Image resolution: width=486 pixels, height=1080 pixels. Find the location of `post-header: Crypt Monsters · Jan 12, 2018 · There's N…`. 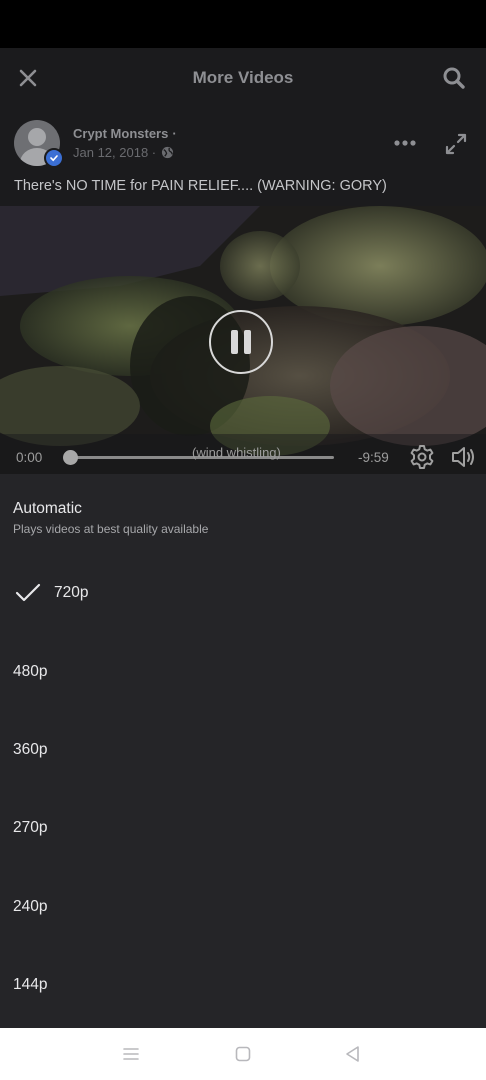

post-header: Crypt Monsters · Jan 12, 2018 · There's N… is located at coordinates (243, 157).